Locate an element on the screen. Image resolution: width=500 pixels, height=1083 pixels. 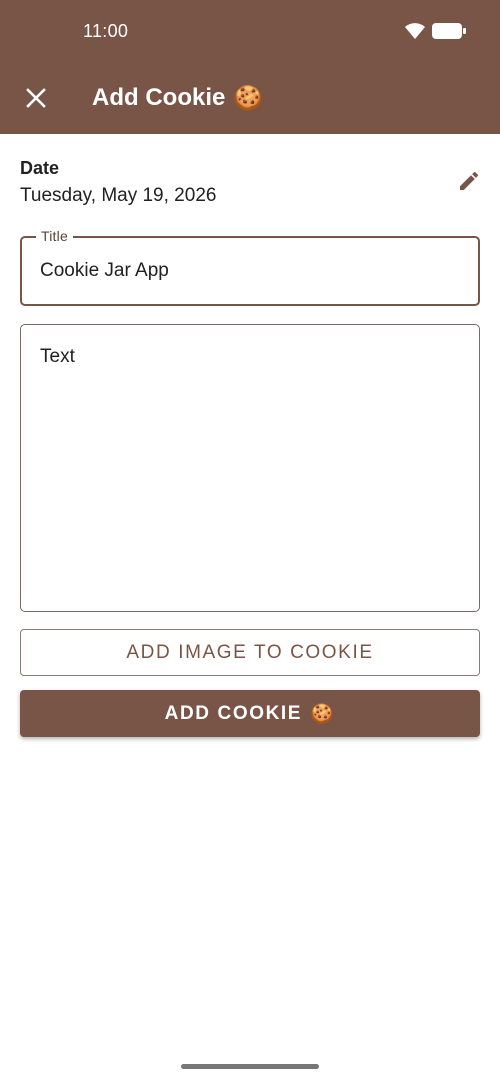
edit-date-button is located at coordinates (469, 183).